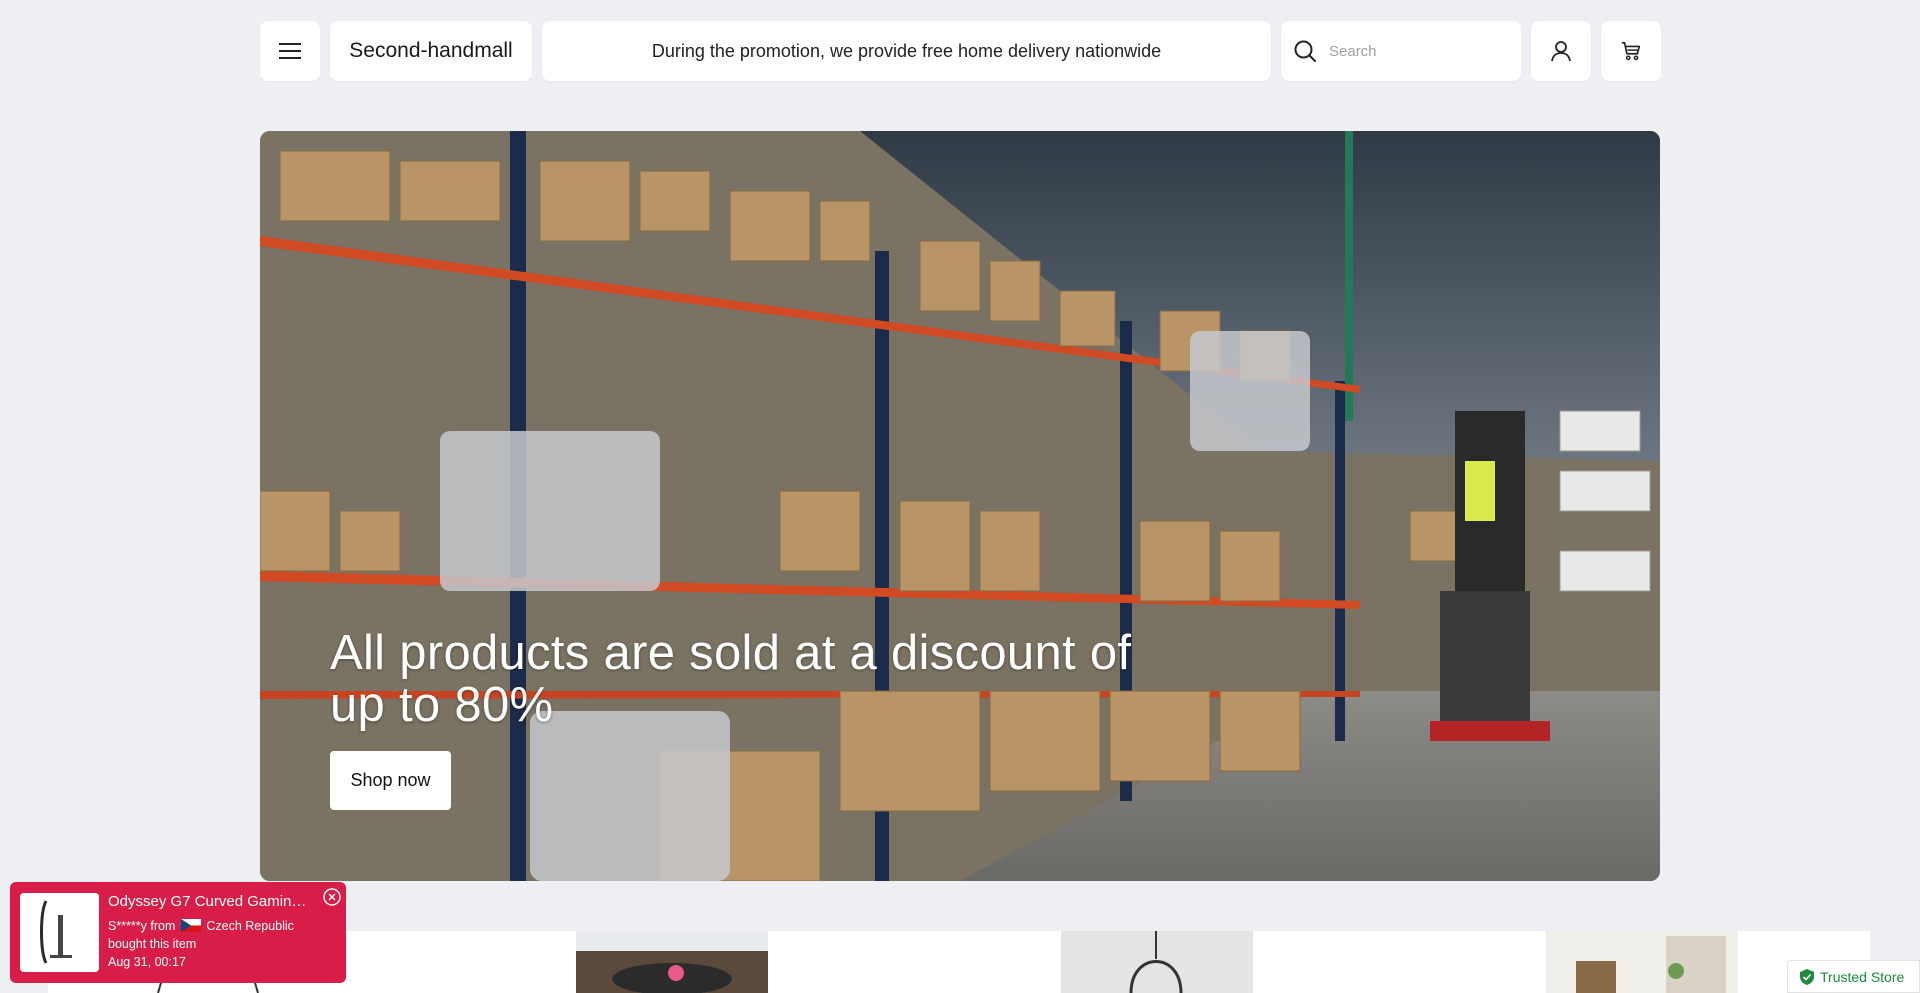 The width and height of the screenshot is (1920, 993). Describe the element at coordinates (59, 932) in the screenshot. I see `product-image` at that location.